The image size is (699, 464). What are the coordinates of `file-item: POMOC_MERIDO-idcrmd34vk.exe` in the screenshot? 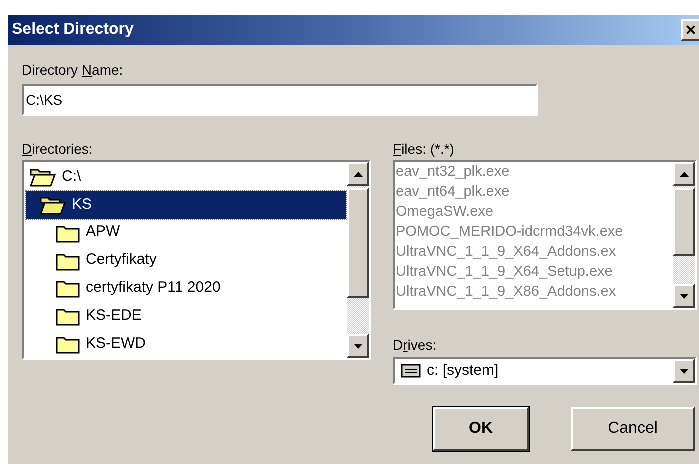 It's located at (510, 232).